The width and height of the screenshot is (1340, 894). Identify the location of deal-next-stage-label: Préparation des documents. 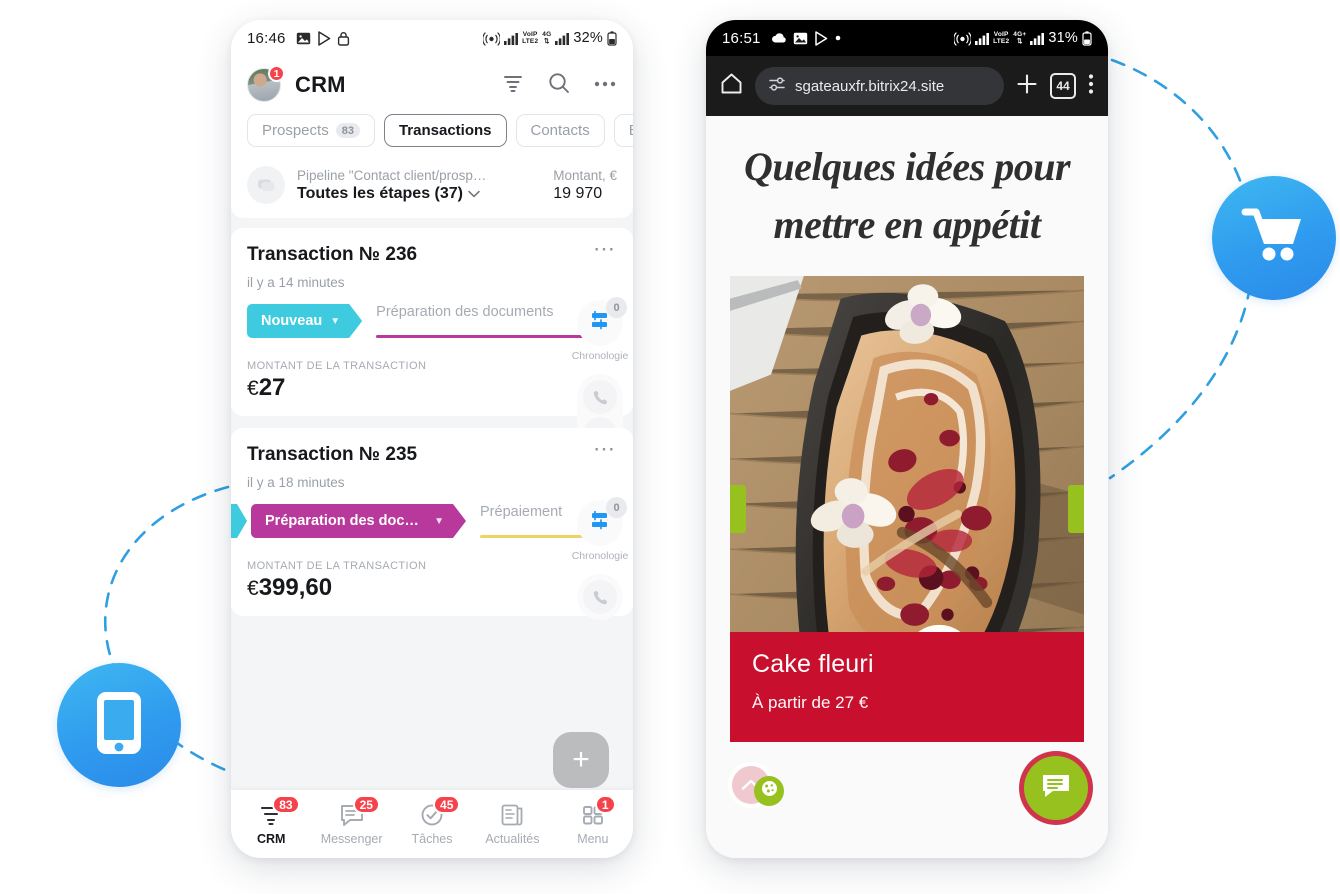
(465, 312).